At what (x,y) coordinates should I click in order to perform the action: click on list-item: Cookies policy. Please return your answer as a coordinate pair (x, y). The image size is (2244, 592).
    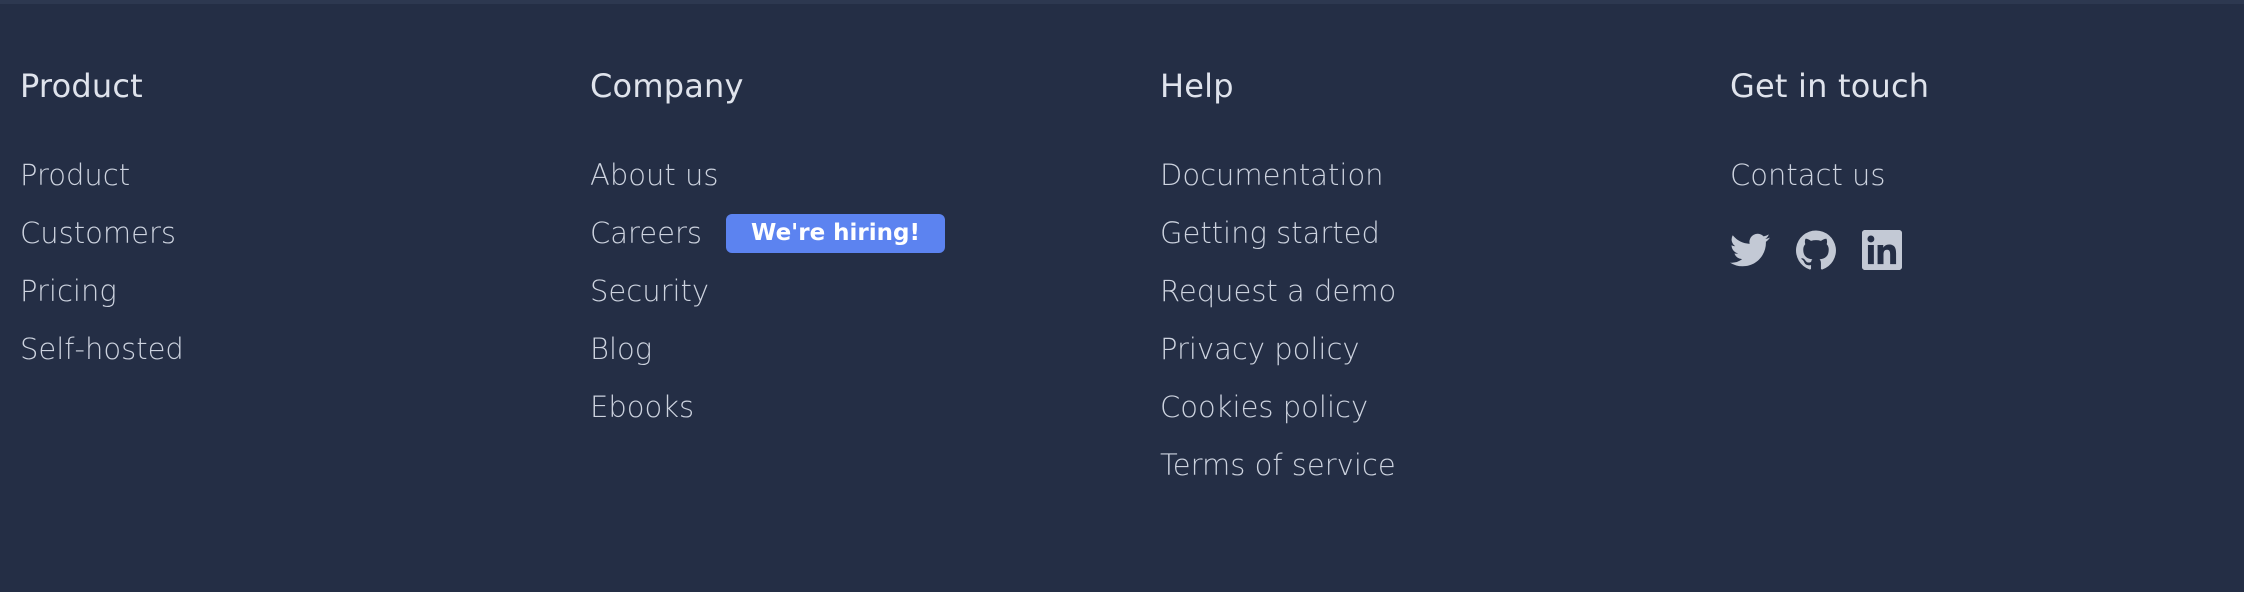
    Looking at the image, I should click on (1278, 414).